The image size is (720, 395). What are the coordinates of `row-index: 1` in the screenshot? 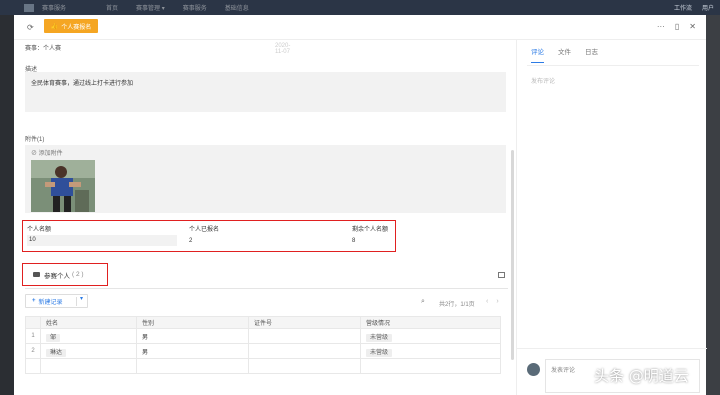 It's located at (33, 336).